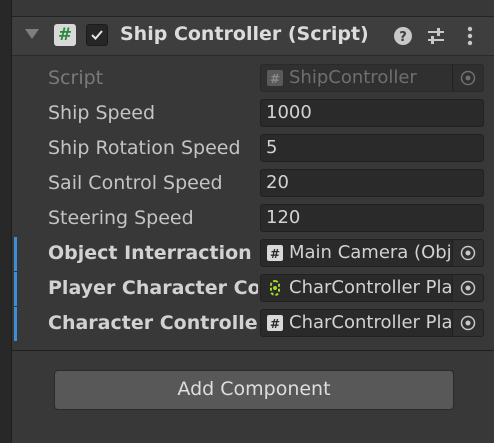  What do you see at coordinates (372, 148) in the screenshot?
I see `ship-rotation-speed-input: 5` at bounding box center [372, 148].